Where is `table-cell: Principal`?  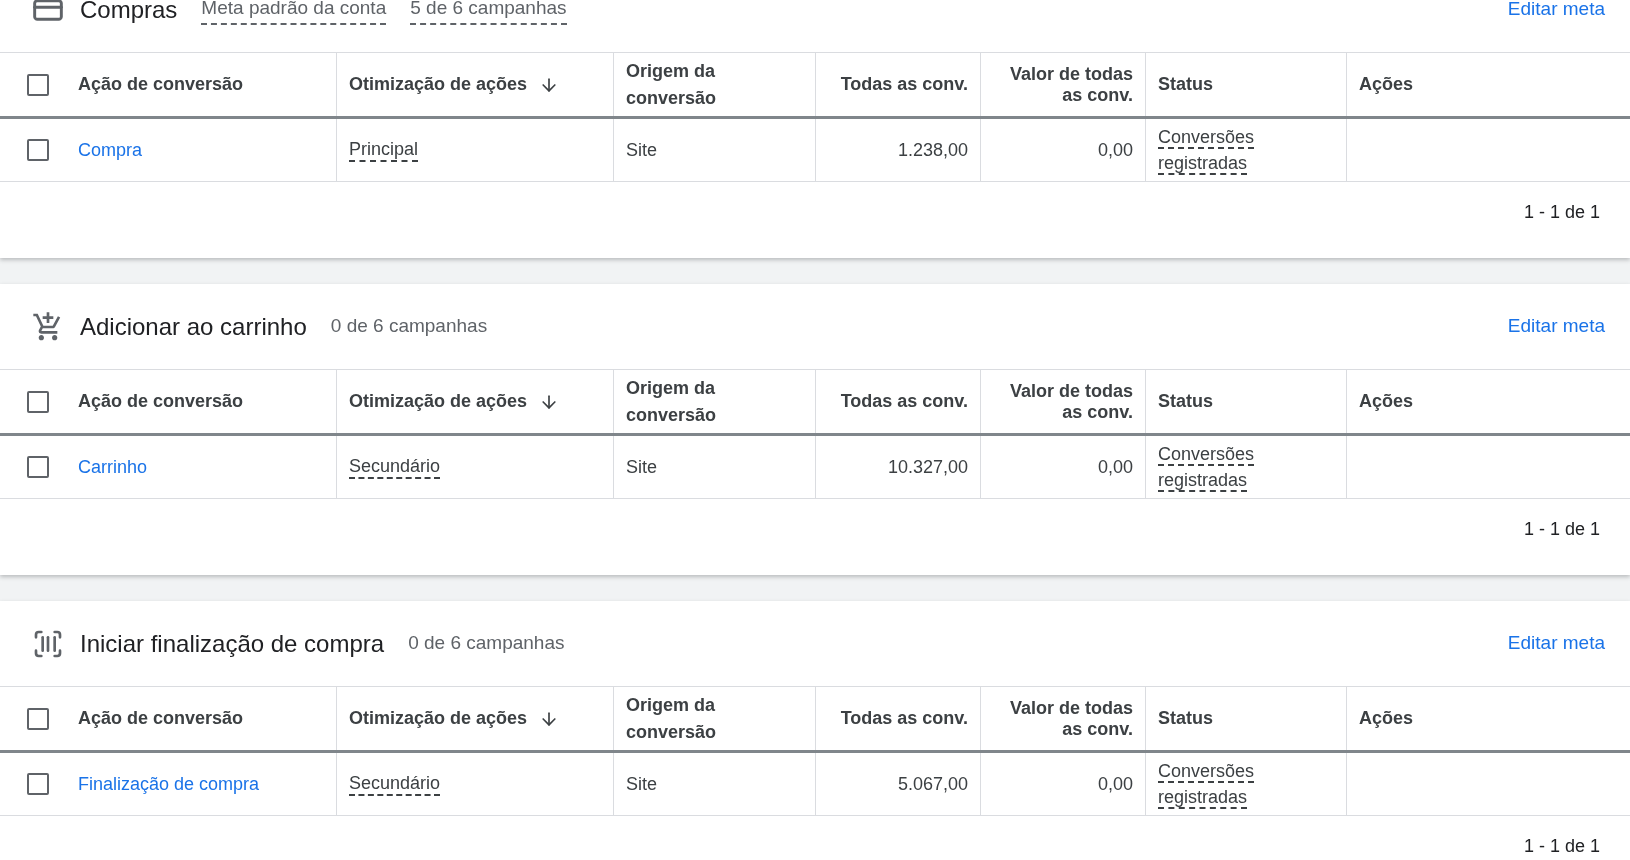 table-cell: Principal is located at coordinates (384, 150).